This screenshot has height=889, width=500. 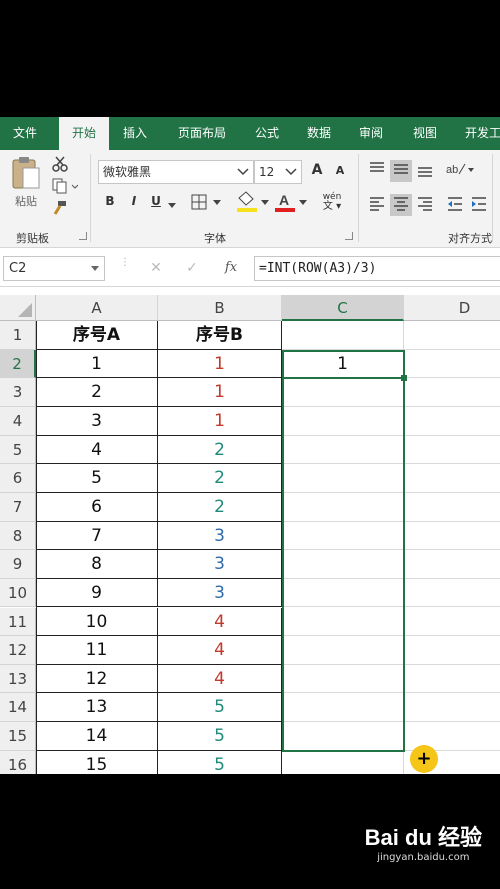 What do you see at coordinates (97, 421) in the screenshot?
I see `cell-a4: 3` at bounding box center [97, 421].